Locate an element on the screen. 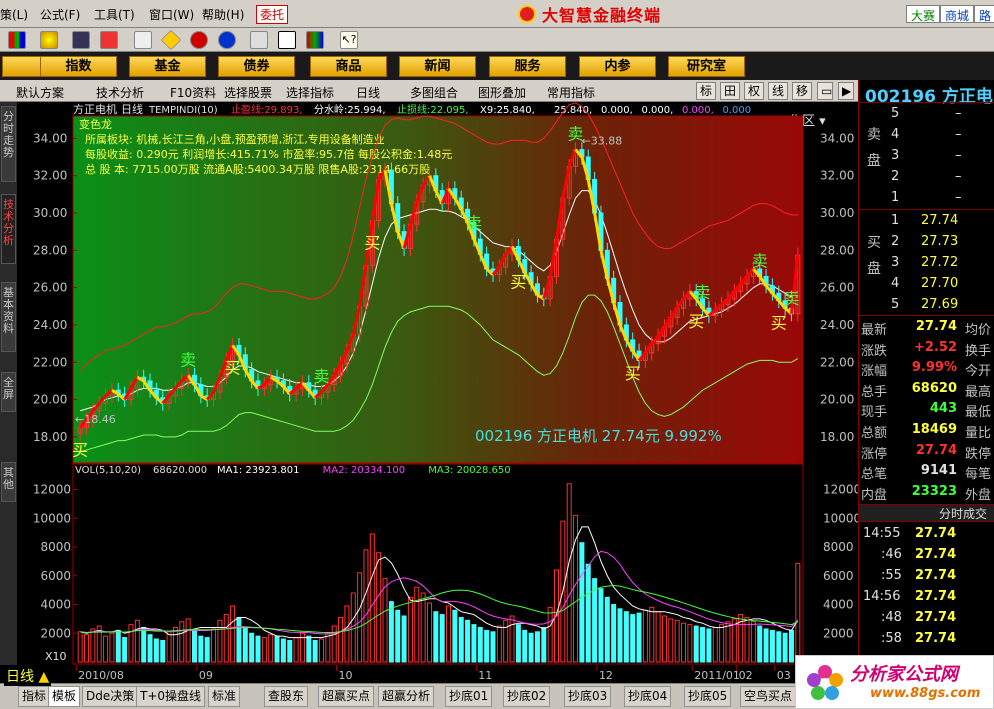  common-indicator-menu: 常用指标 is located at coordinates (571, 92).